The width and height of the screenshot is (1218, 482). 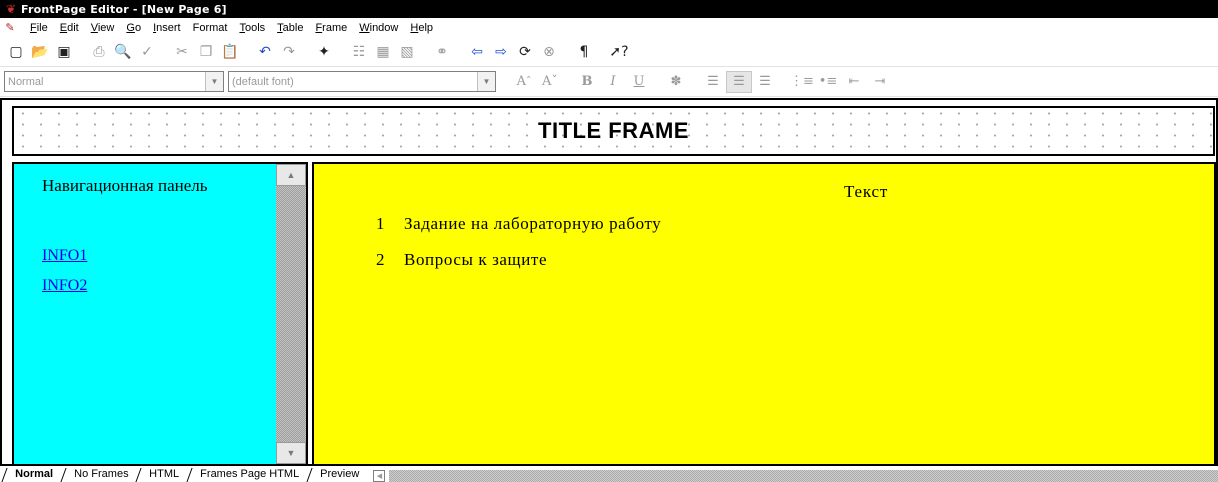 I want to click on insert-table-icon: ▦, so click(x=383, y=52).